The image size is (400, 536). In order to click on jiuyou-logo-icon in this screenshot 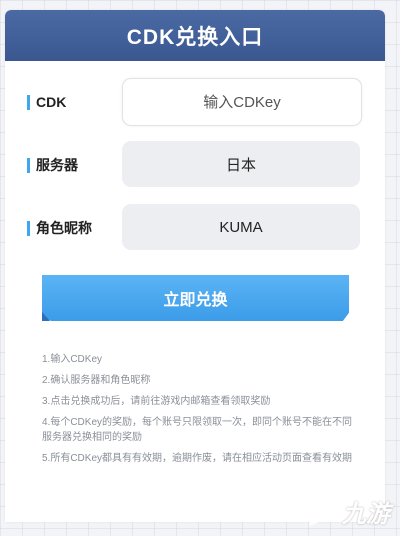, I will do `click(319, 510)`.